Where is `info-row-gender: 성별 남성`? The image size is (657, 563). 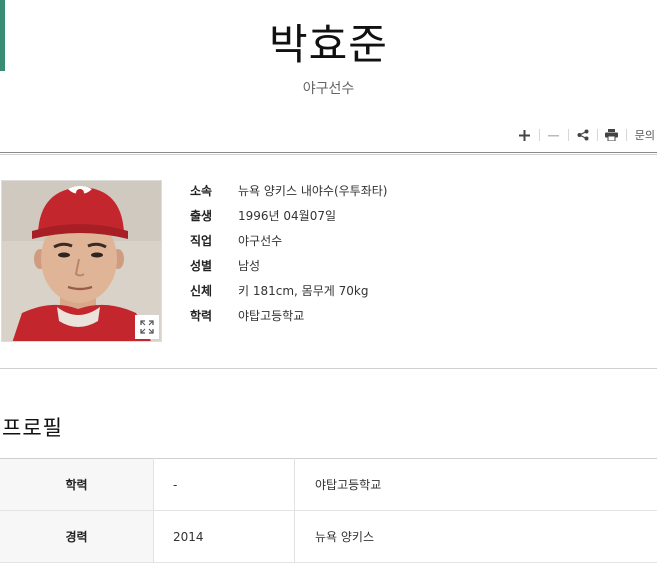 info-row-gender: 성별 남성 is located at coordinates (288, 265).